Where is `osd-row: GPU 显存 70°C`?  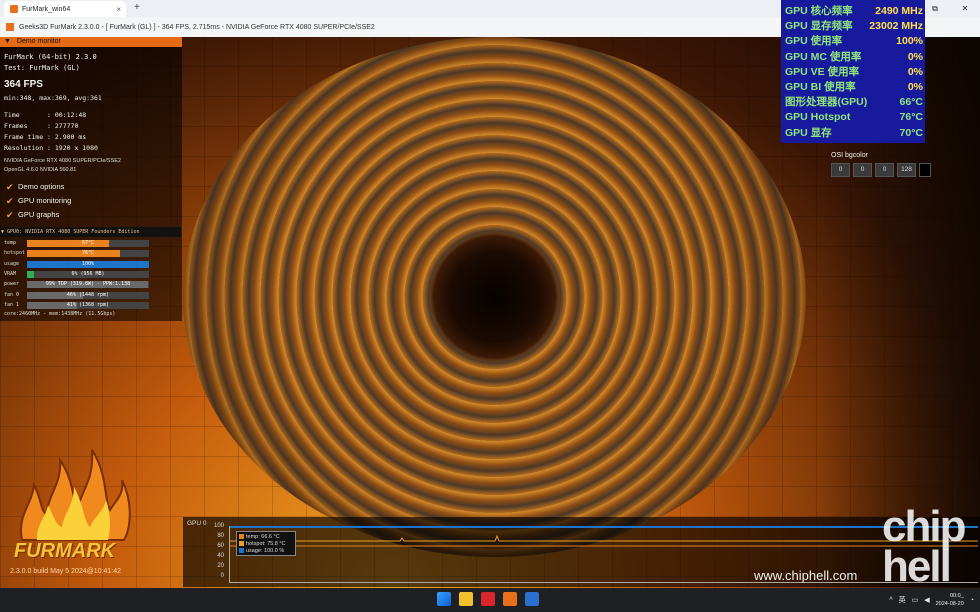 osd-row: GPU 显存 70°C is located at coordinates (854, 133).